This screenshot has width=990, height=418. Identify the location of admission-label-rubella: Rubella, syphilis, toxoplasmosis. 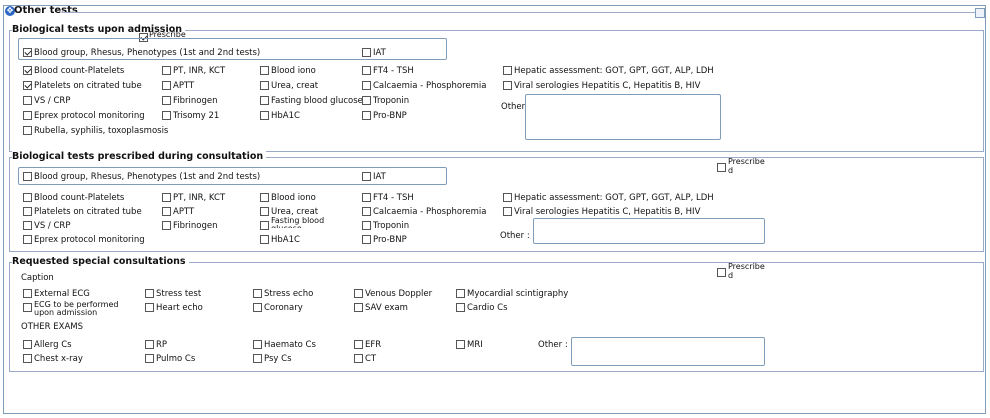
(101, 131).